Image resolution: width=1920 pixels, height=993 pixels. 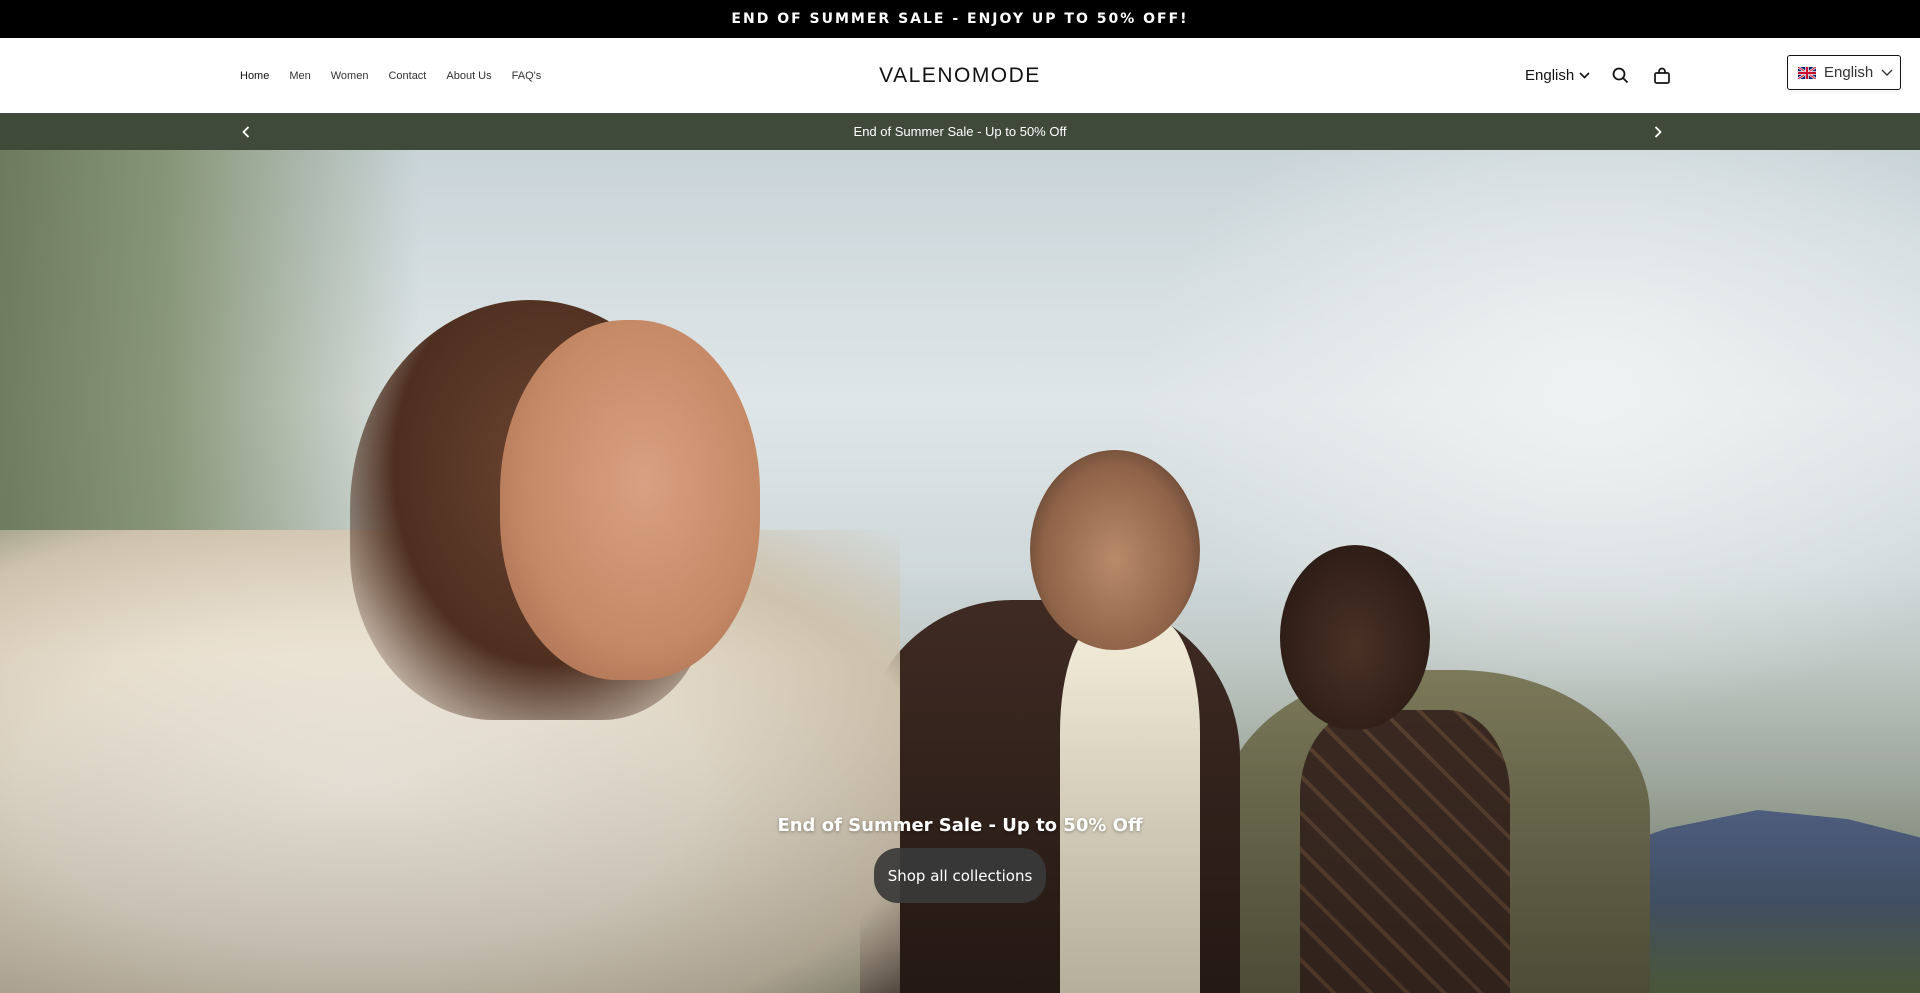 I want to click on chevron-left-icon, so click(x=246, y=131).